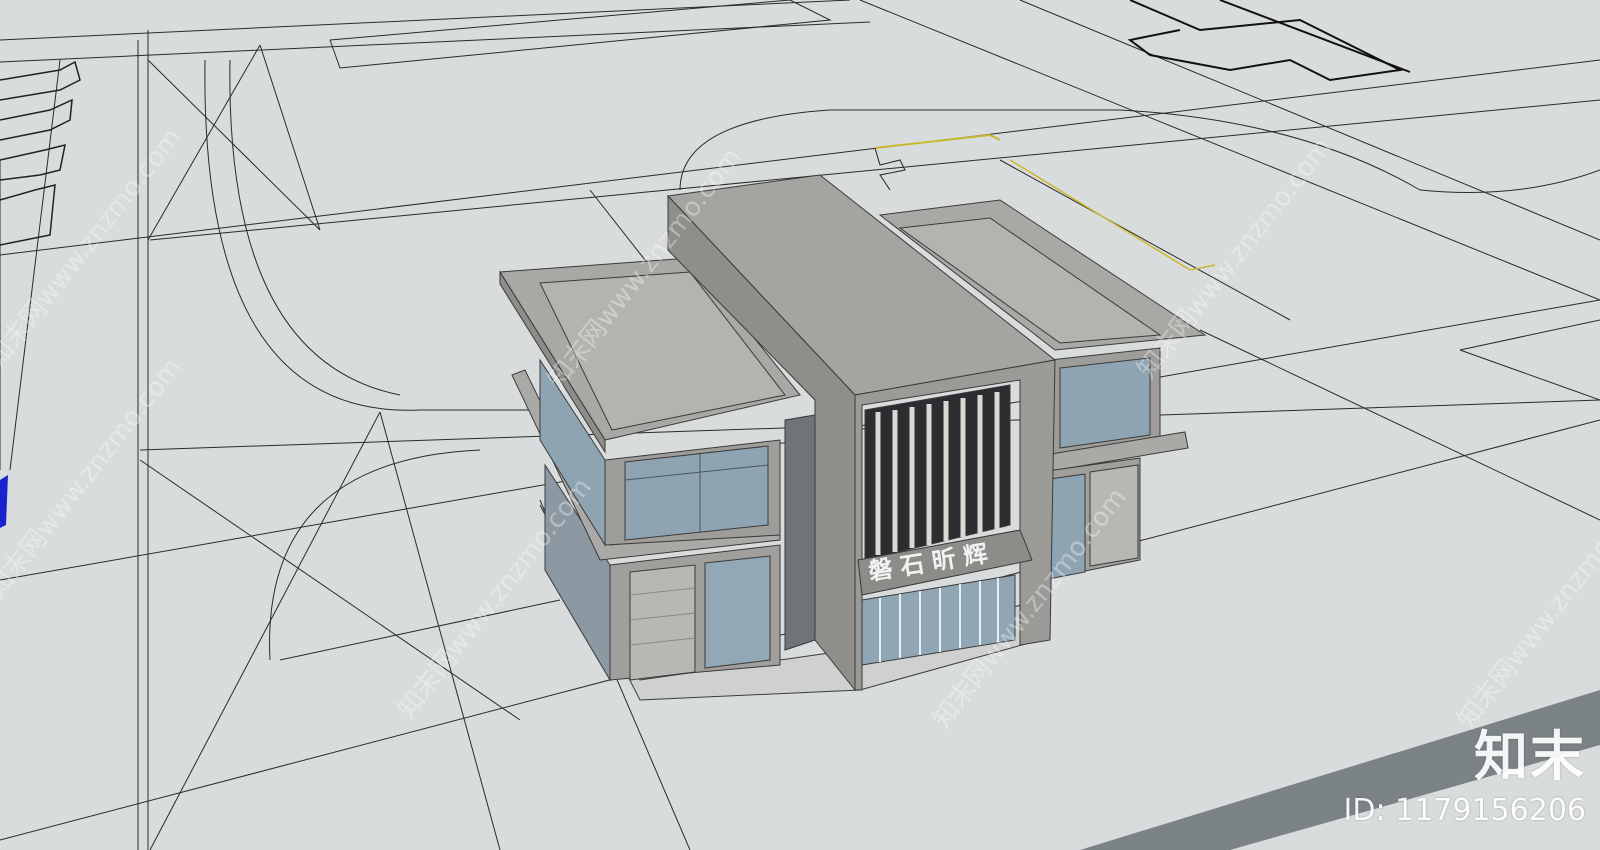 The width and height of the screenshot is (1600, 850). I want to click on left-wing-stone-panel, so click(662, 622).